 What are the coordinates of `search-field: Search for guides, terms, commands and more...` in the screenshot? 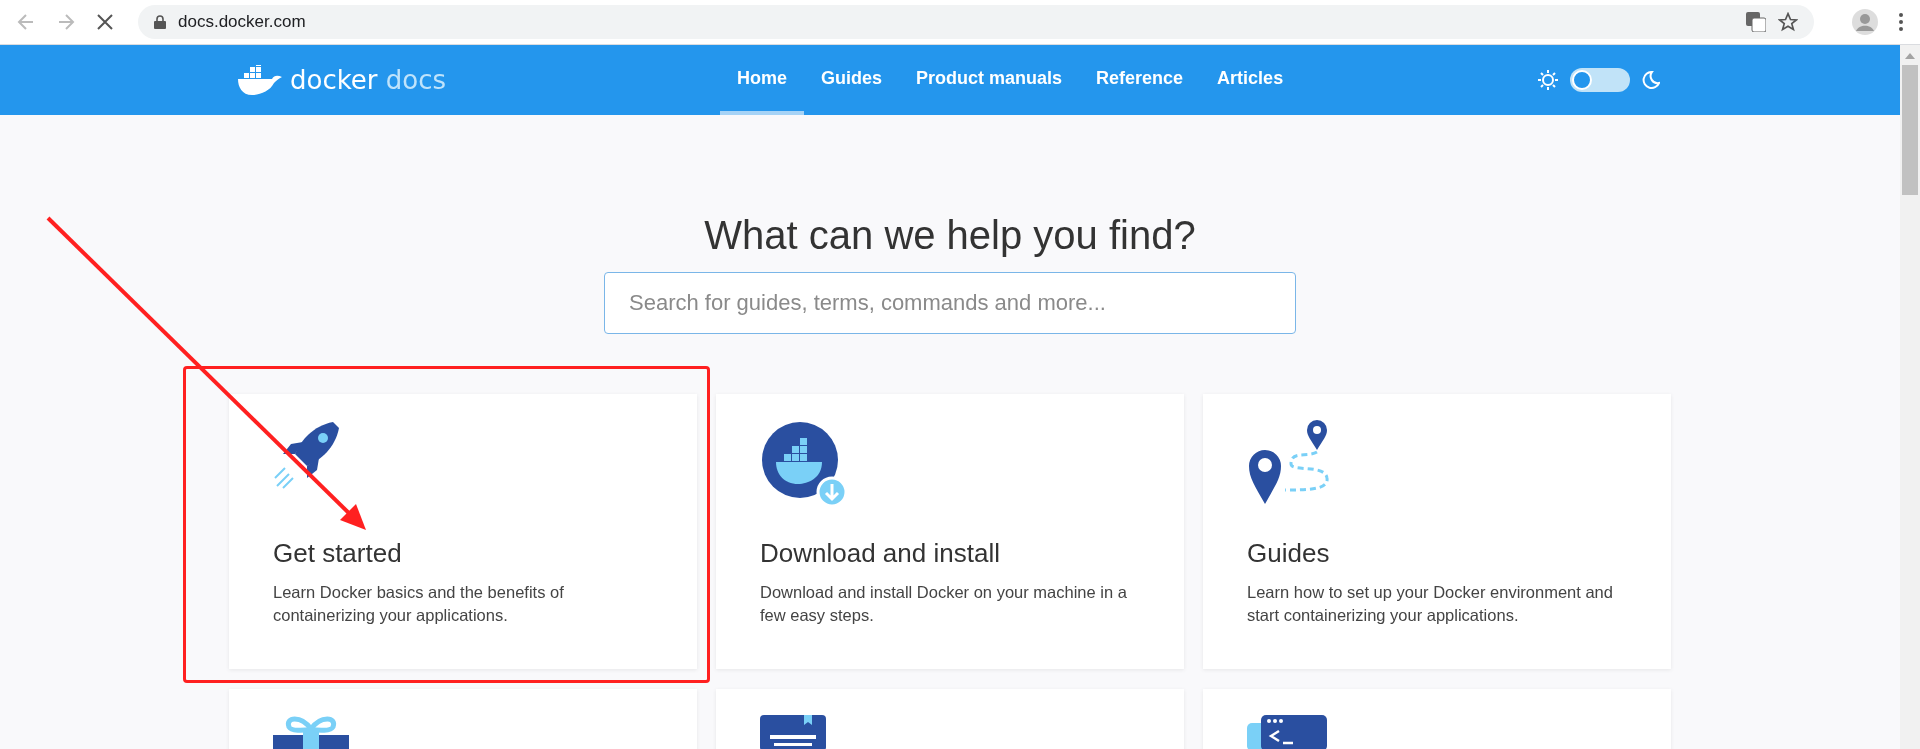 It's located at (950, 303).